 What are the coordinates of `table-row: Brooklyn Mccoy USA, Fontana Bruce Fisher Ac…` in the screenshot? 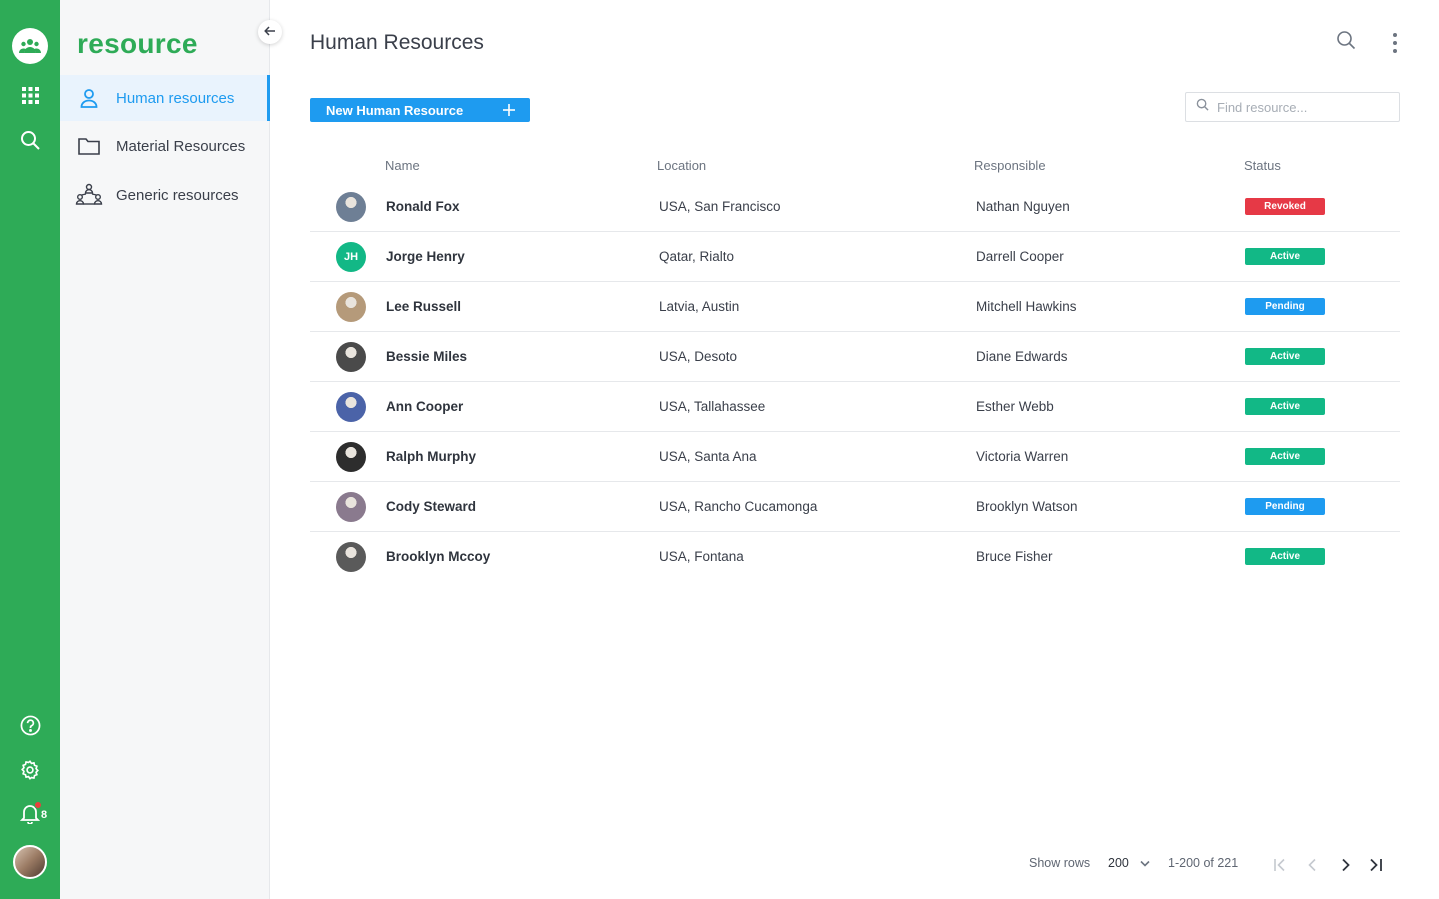 It's located at (855, 557).